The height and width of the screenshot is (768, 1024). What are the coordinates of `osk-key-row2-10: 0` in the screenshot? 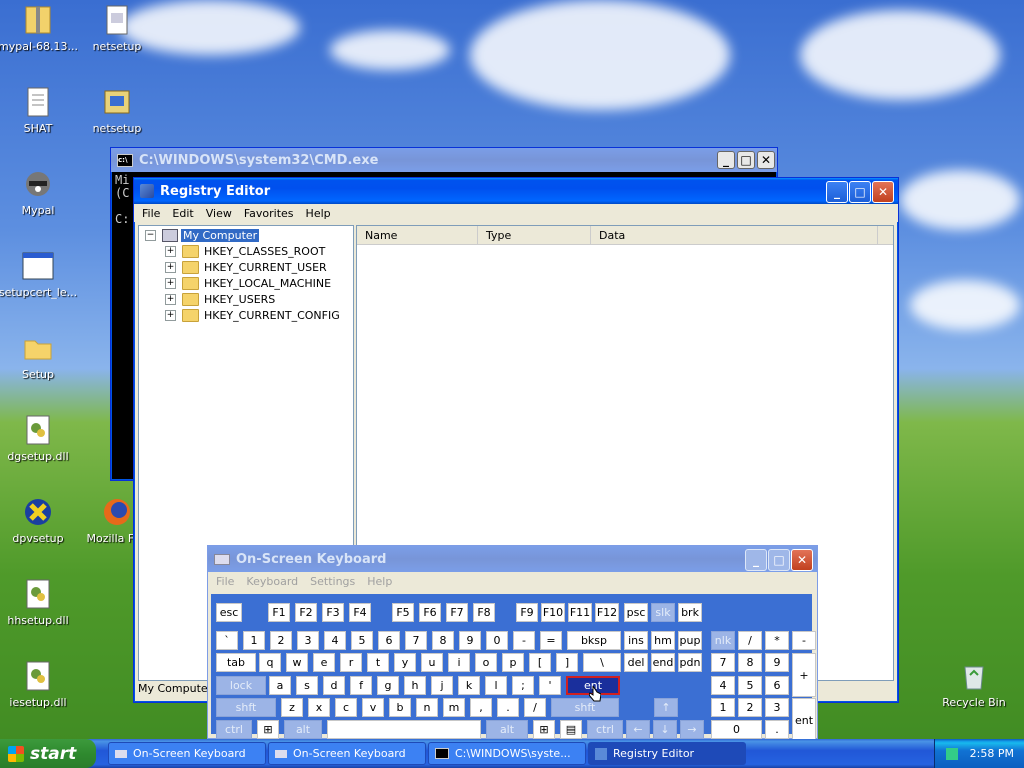 It's located at (497, 640).